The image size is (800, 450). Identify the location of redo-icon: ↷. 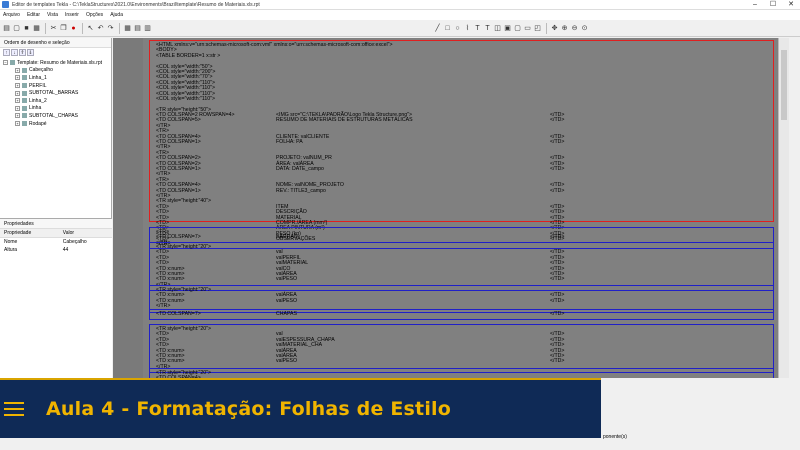
(110, 28).